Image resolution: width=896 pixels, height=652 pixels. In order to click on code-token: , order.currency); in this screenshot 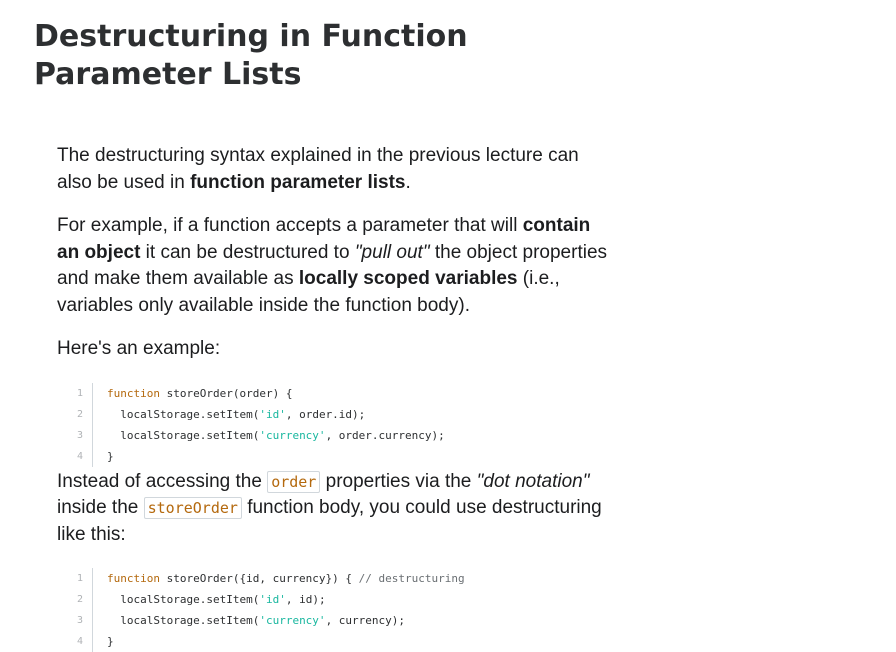, I will do `click(385, 435)`.